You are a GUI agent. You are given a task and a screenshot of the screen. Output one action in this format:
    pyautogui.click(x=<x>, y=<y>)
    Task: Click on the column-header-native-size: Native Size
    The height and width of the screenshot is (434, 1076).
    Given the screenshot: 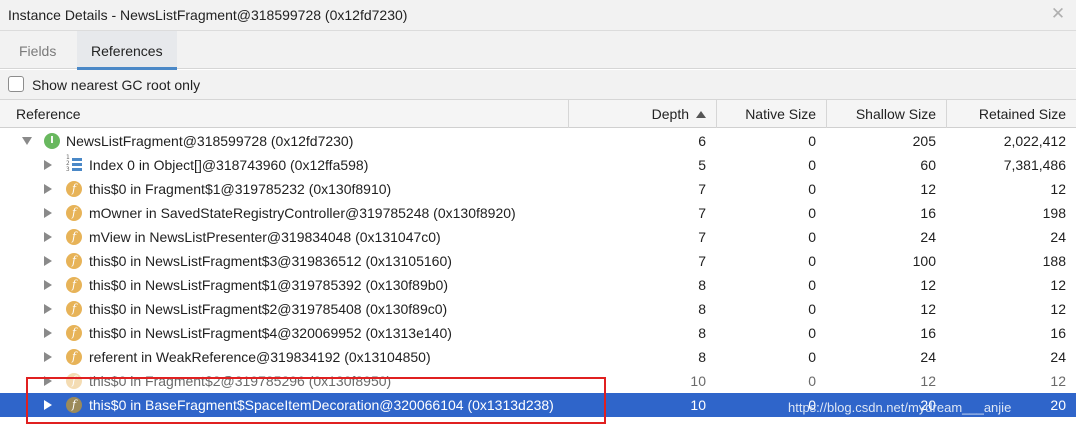 What is the action you would take?
    pyautogui.click(x=771, y=114)
    